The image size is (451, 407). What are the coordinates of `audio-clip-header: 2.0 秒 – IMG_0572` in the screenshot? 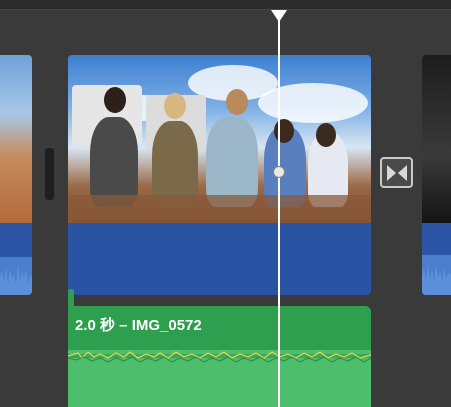 It's located at (219, 328).